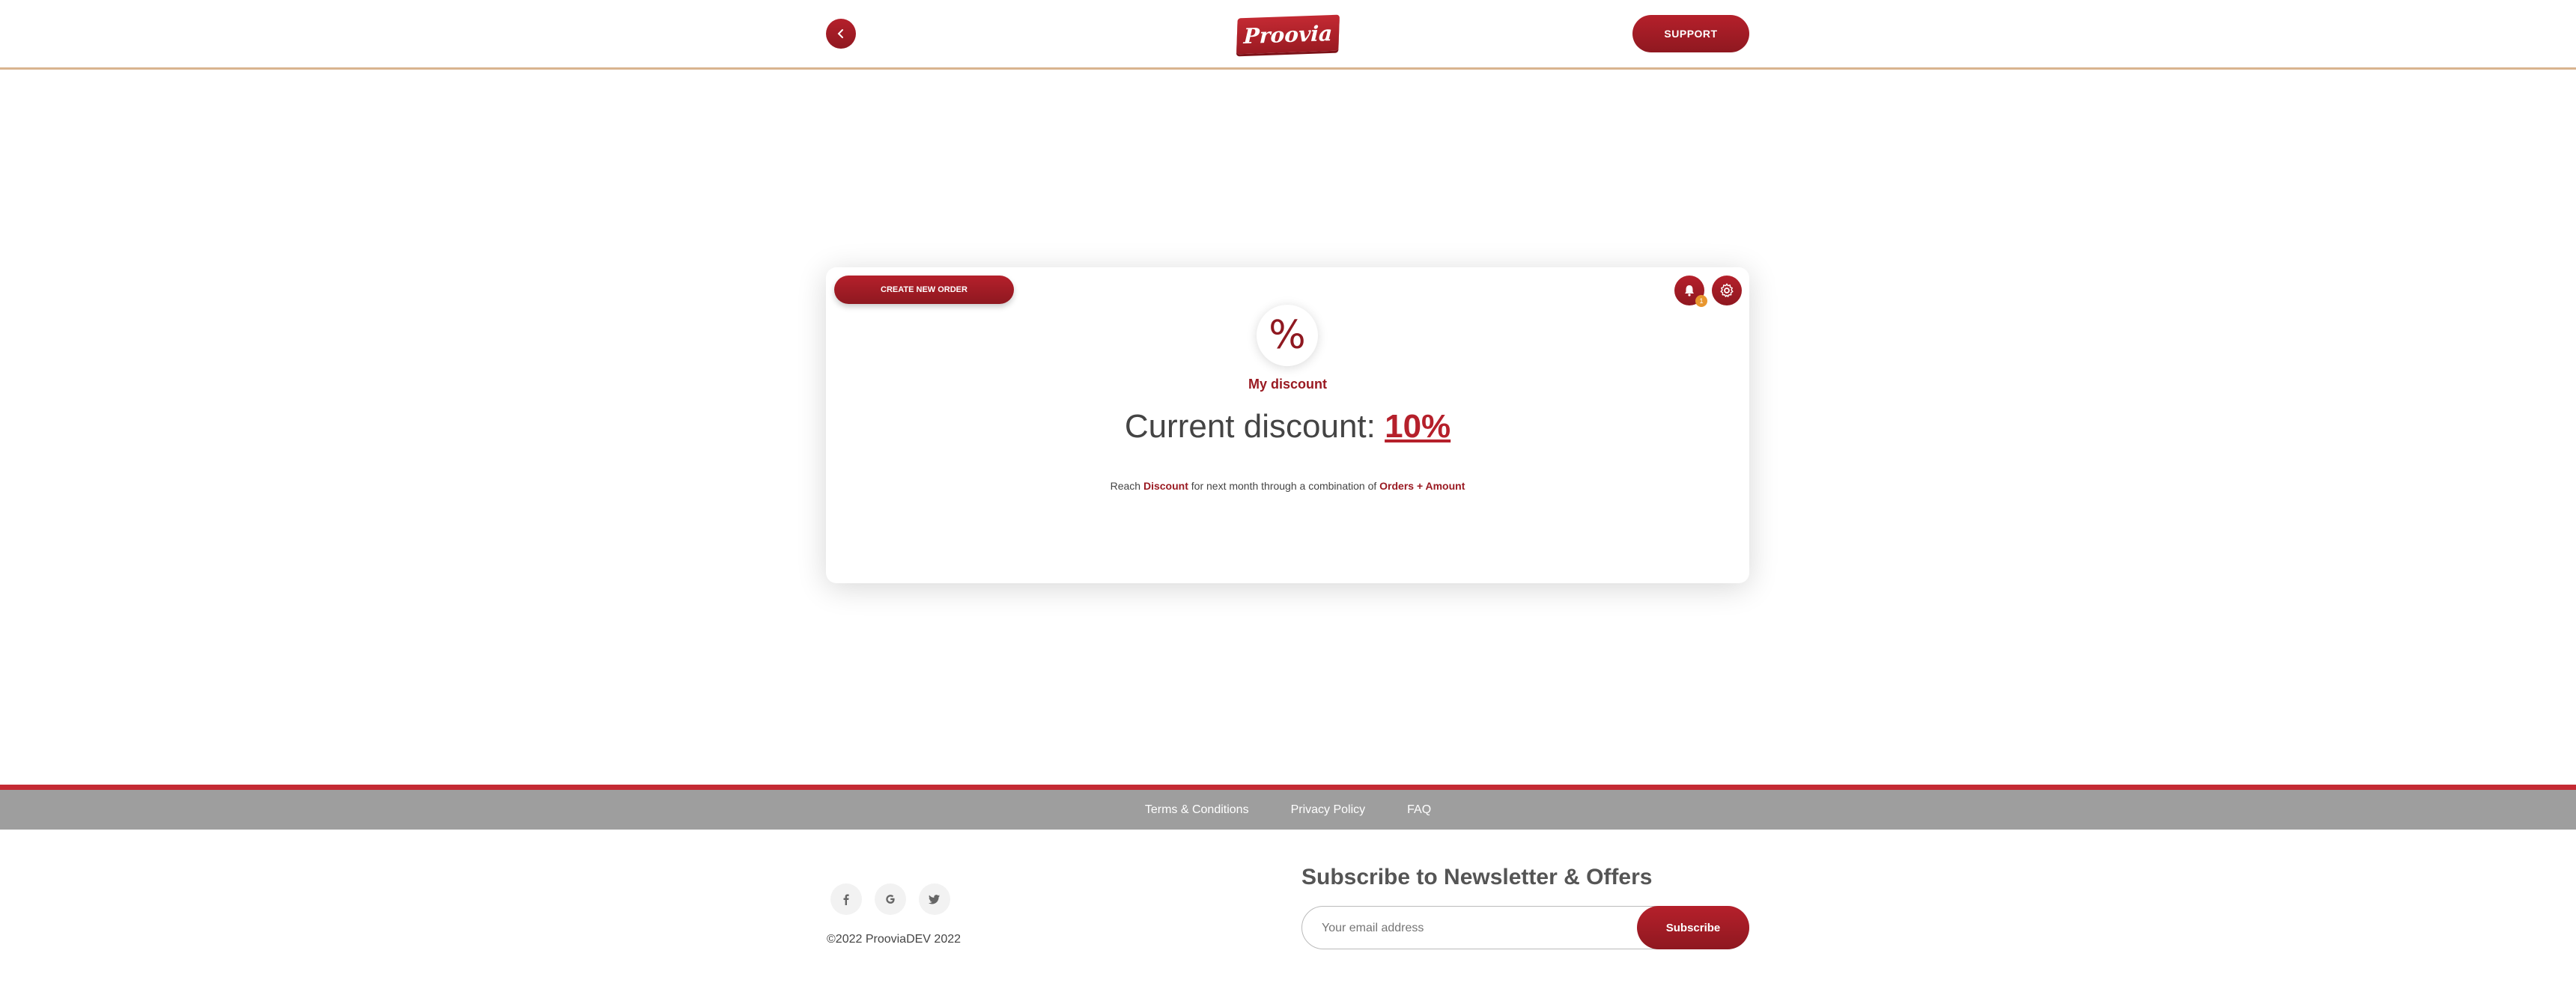 This screenshot has width=2576, height=1004. What do you see at coordinates (1701, 301) in the screenshot?
I see `notification-badge: 1` at bounding box center [1701, 301].